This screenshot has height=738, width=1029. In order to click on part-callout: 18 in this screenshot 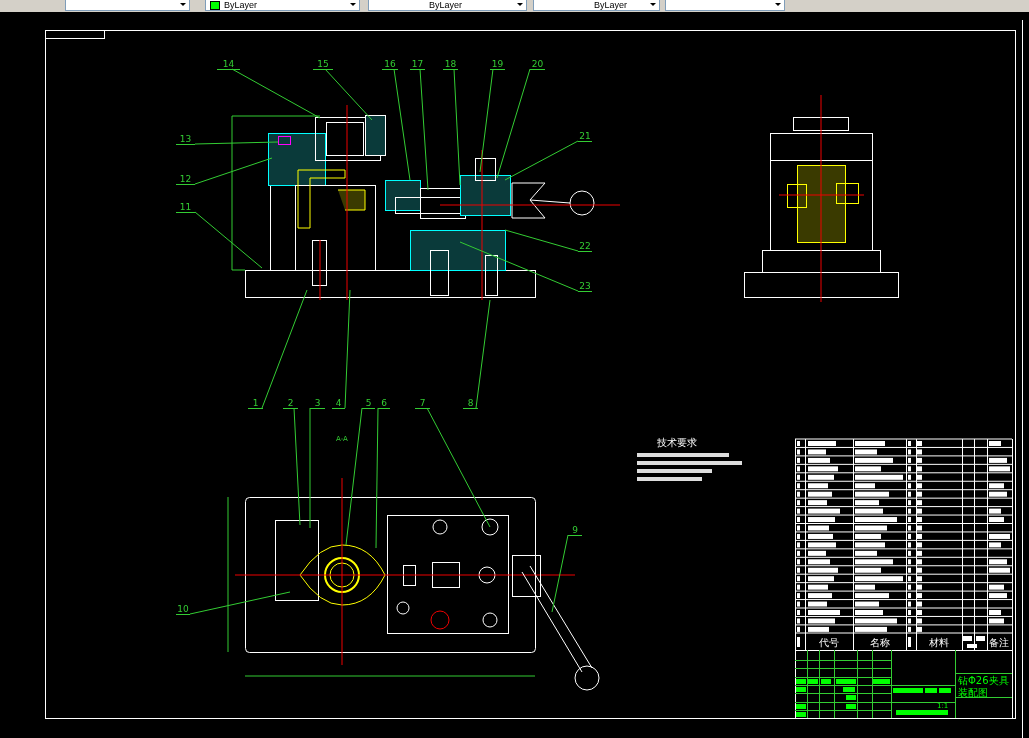, I will do `click(451, 122)`.